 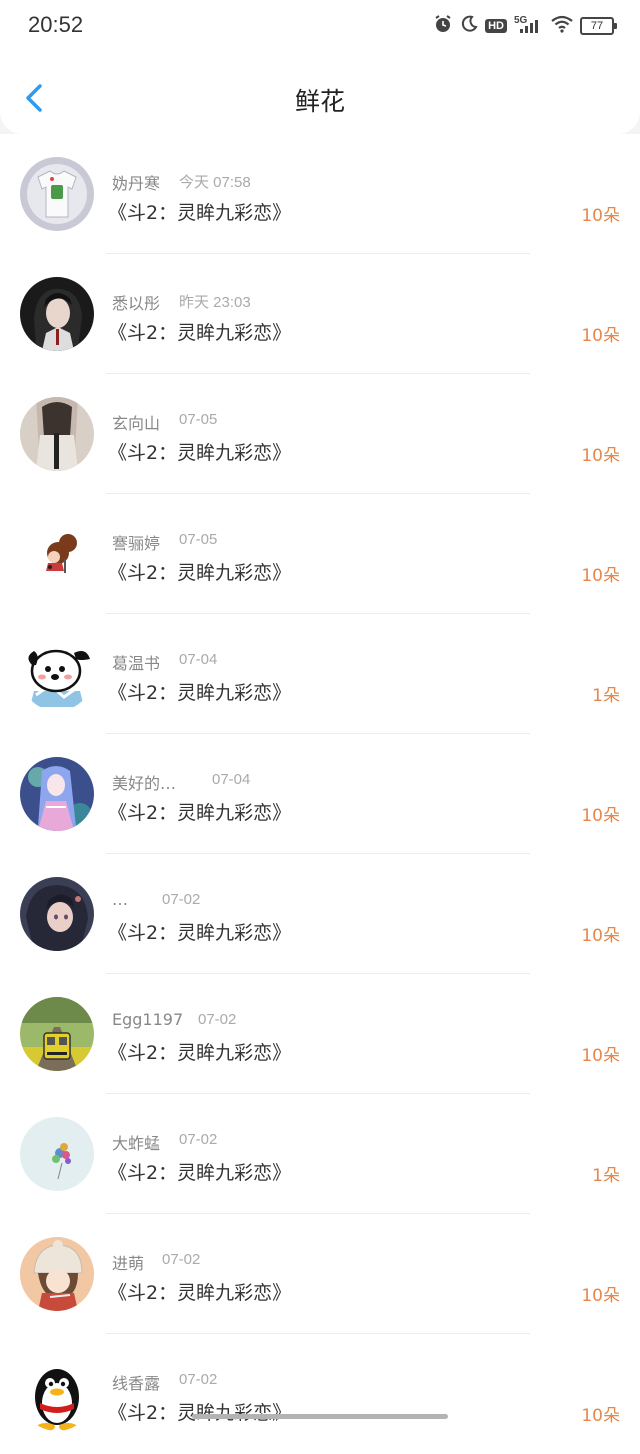 I want to click on moon-icon, so click(x=469, y=26).